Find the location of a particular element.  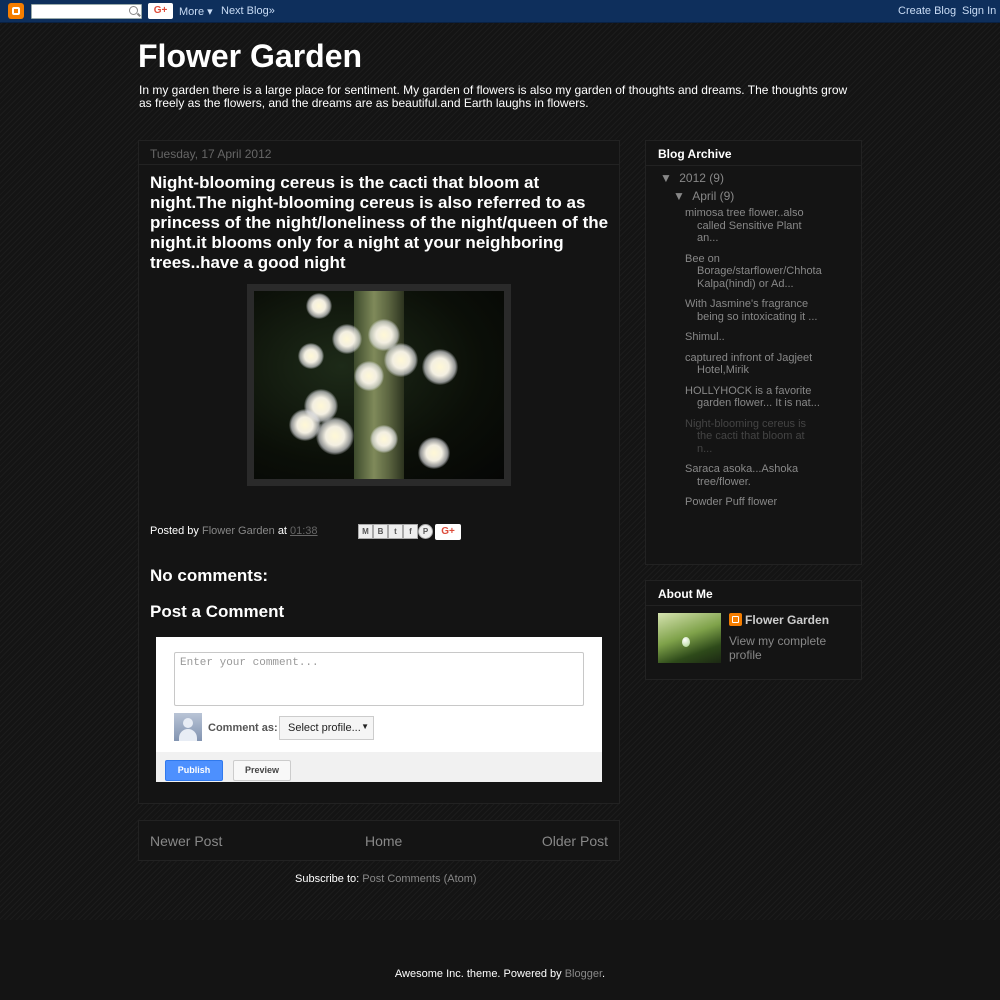

blog-pager: Newer Post Home Older Post is located at coordinates (379, 840).